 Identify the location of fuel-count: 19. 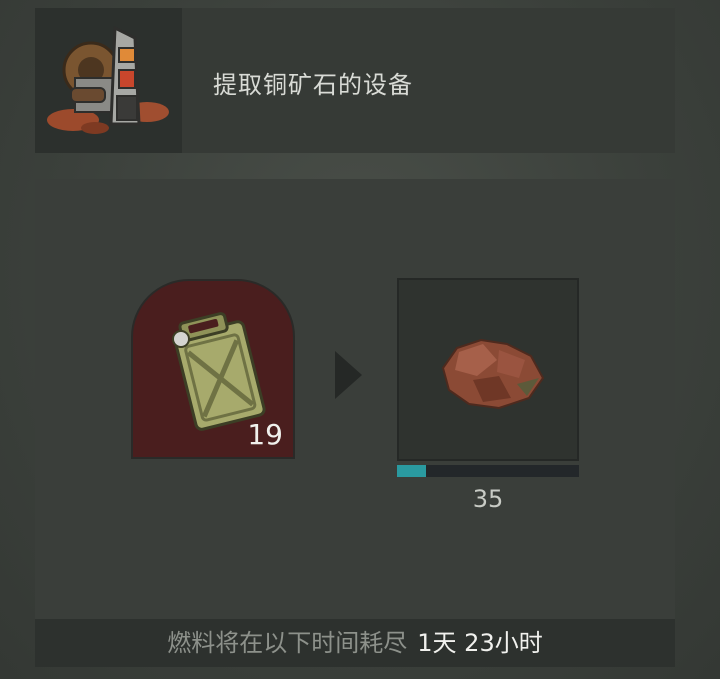
(265, 434).